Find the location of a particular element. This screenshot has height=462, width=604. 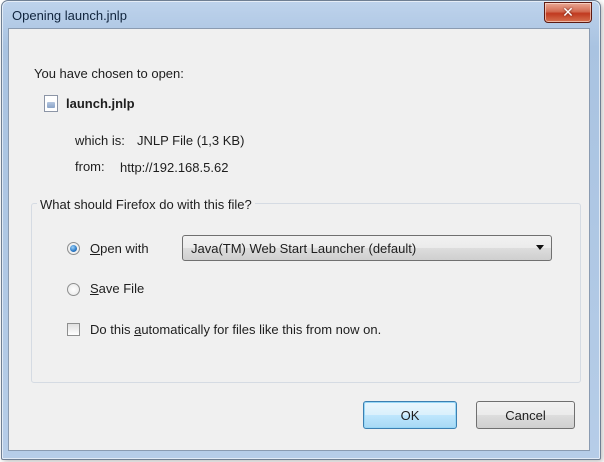

intro-text: You have chosen to open: is located at coordinates (109, 73).